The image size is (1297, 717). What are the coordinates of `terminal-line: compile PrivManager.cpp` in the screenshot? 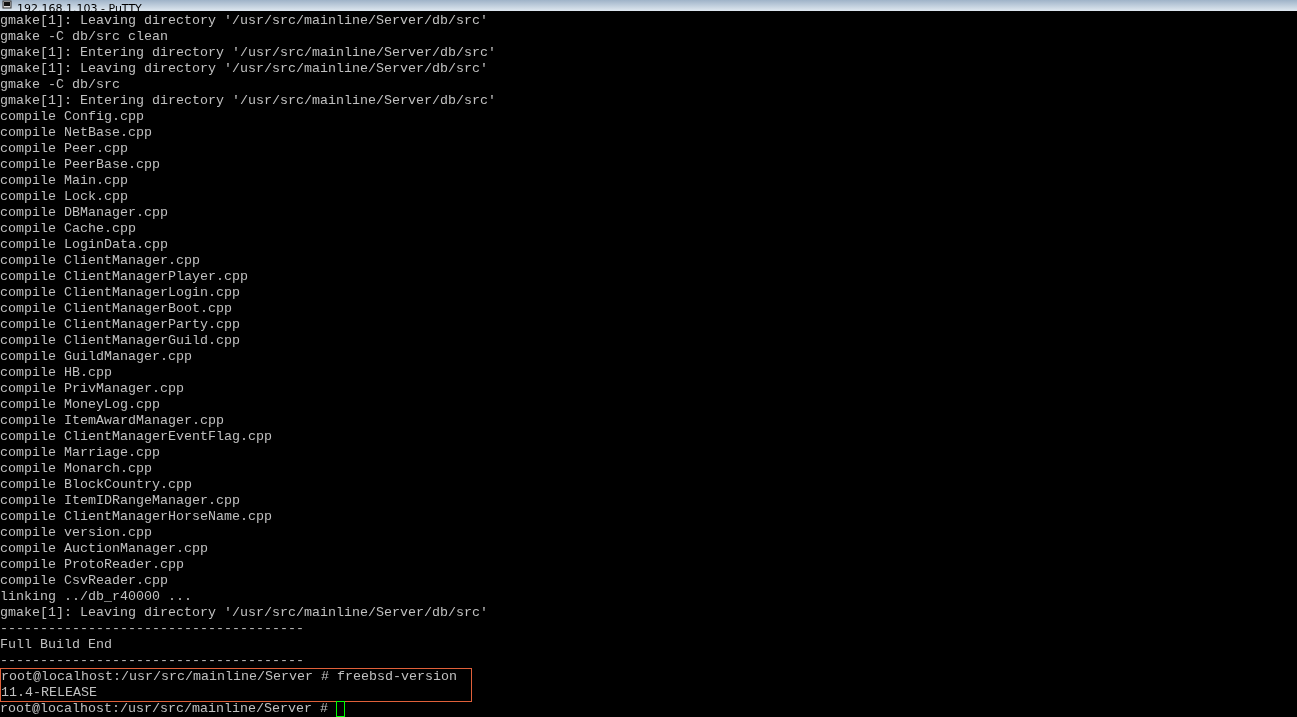 It's located at (92, 389).